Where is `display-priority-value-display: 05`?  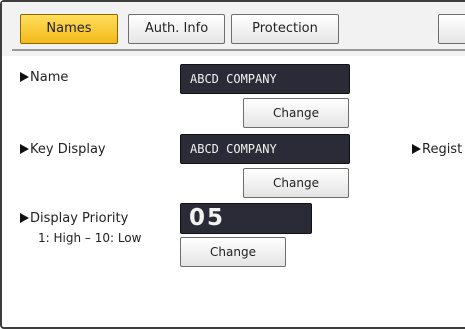
display-priority-value-display: 05 is located at coordinates (246, 218).